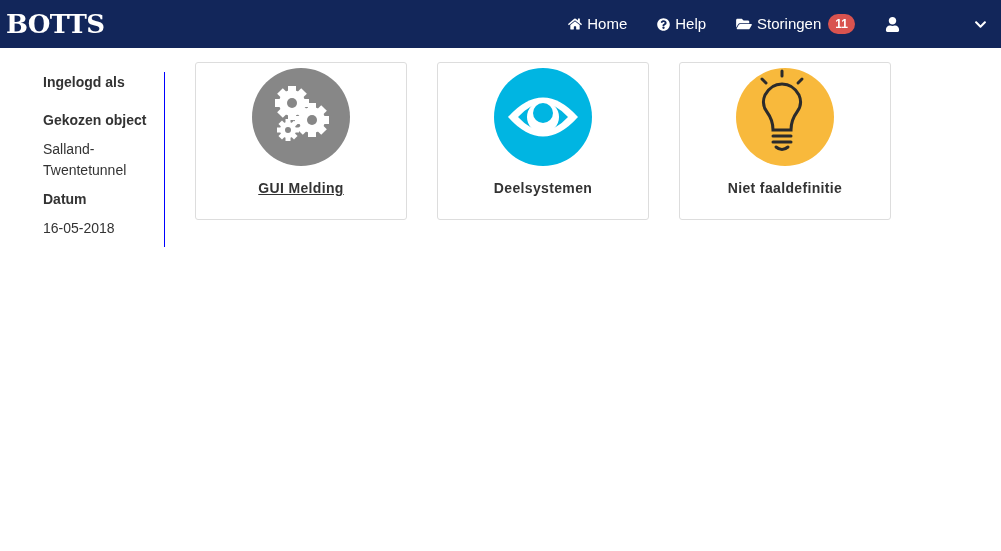 The width and height of the screenshot is (1001, 551). Describe the element at coordinates (785, 188) in the screenshot. I see `card-label: Niet faaldefinitie` at that location.